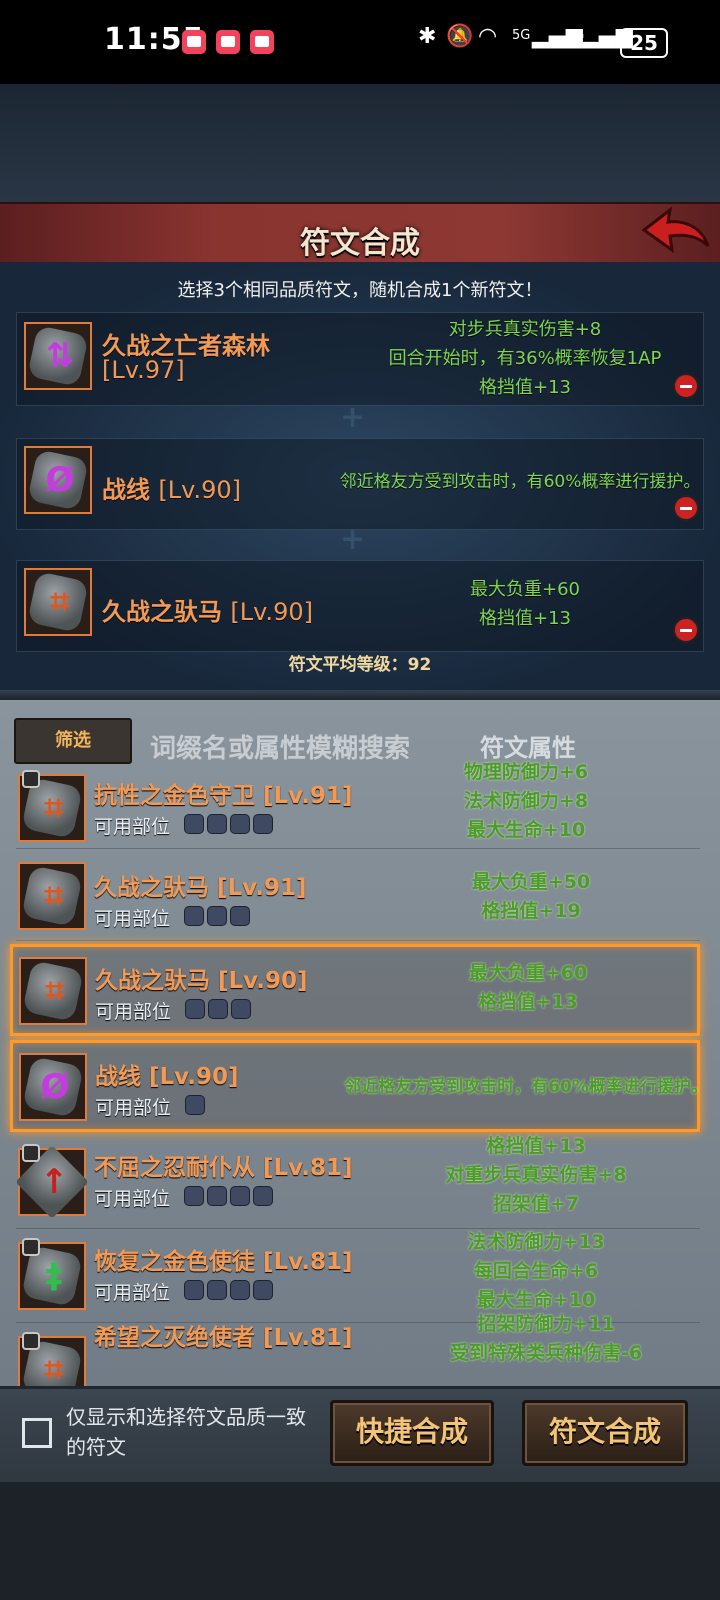 The height and width of the screenshot is (1600, 720). I want to click on background-top, so click(360, 144).